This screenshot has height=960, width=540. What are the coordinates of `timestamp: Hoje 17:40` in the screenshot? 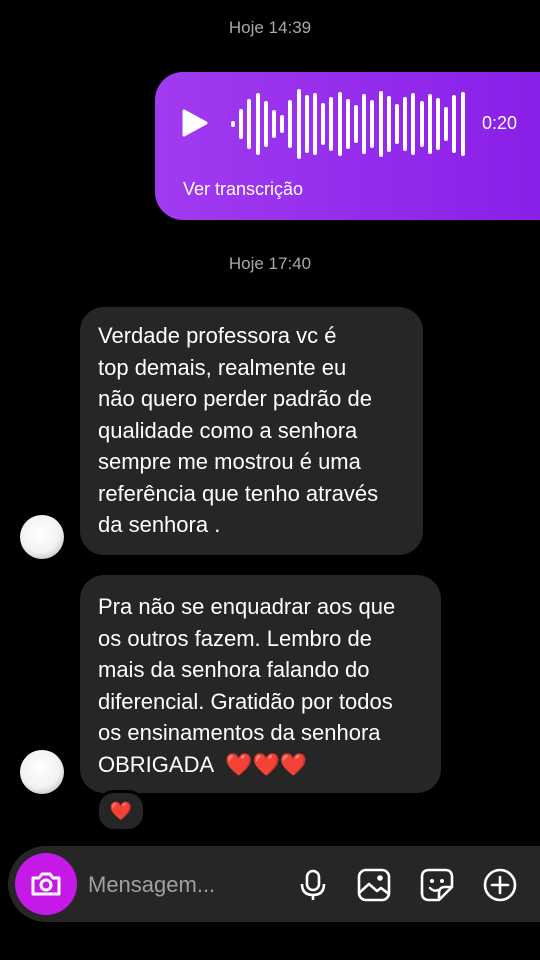 It's located at (270, 263).